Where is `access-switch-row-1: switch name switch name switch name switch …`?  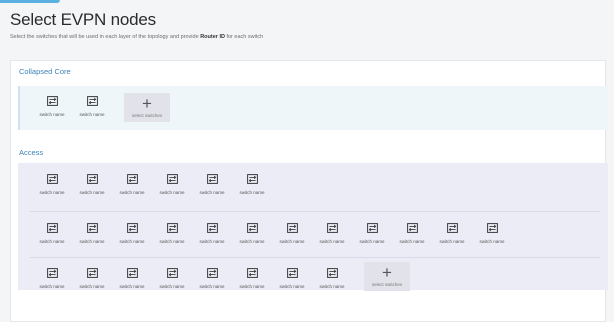
access-switch-row-1: switch name switch name switch name switch … is located at coordinates (152, 187).